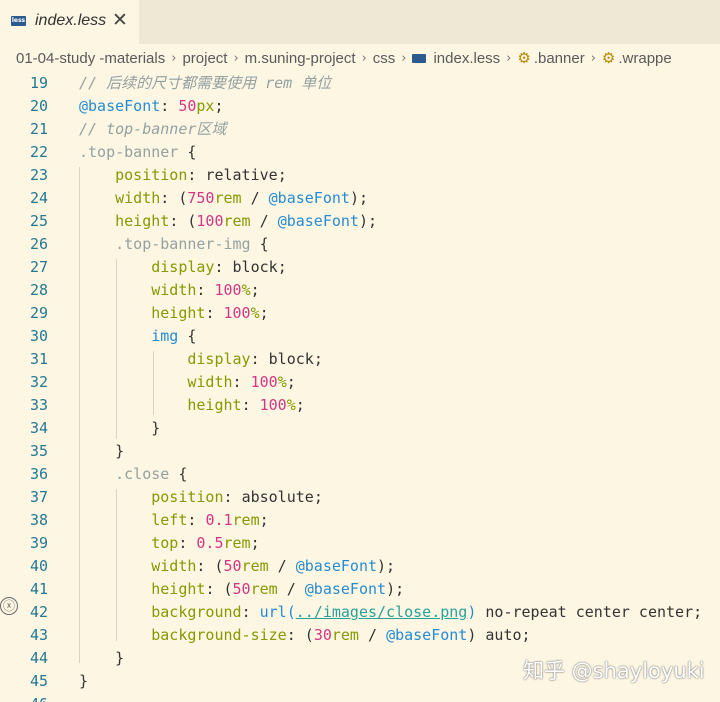 Image resolution: width=720 pixels, height=702 pixels. I want to click on code-text: display: block;, so click(182, 267).